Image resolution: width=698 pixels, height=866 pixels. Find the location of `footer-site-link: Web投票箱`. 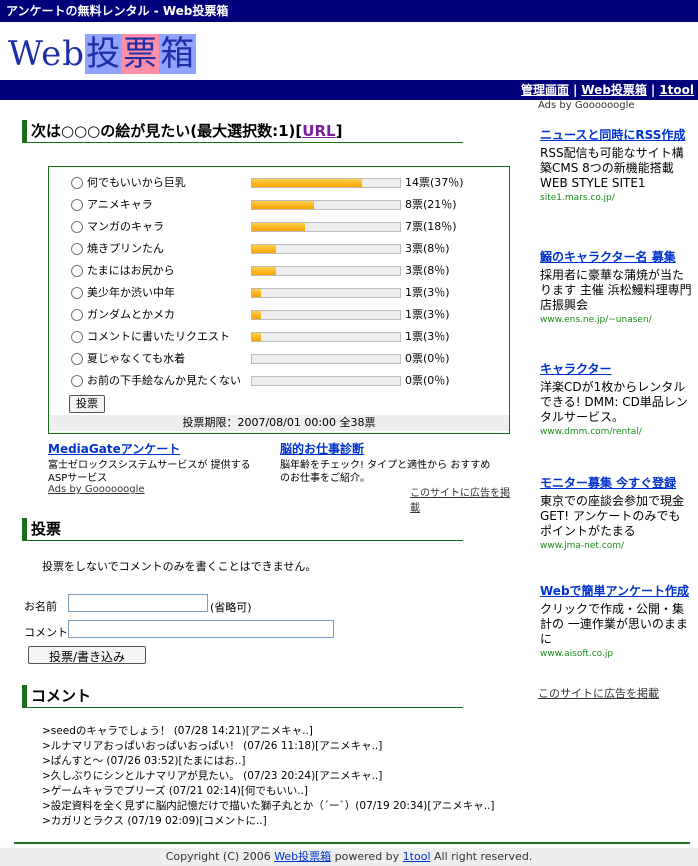

footer-site-link: Web投票箱 is located at coordinates (302, 856).